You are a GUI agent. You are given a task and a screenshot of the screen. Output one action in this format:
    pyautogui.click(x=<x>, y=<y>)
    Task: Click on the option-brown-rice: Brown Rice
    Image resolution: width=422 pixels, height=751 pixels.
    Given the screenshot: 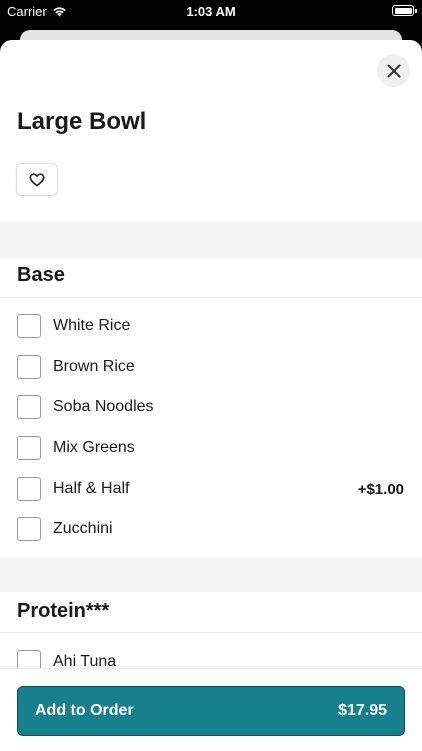 What is the action you would take?
    pyautogui.click(x=211, y=367)
    